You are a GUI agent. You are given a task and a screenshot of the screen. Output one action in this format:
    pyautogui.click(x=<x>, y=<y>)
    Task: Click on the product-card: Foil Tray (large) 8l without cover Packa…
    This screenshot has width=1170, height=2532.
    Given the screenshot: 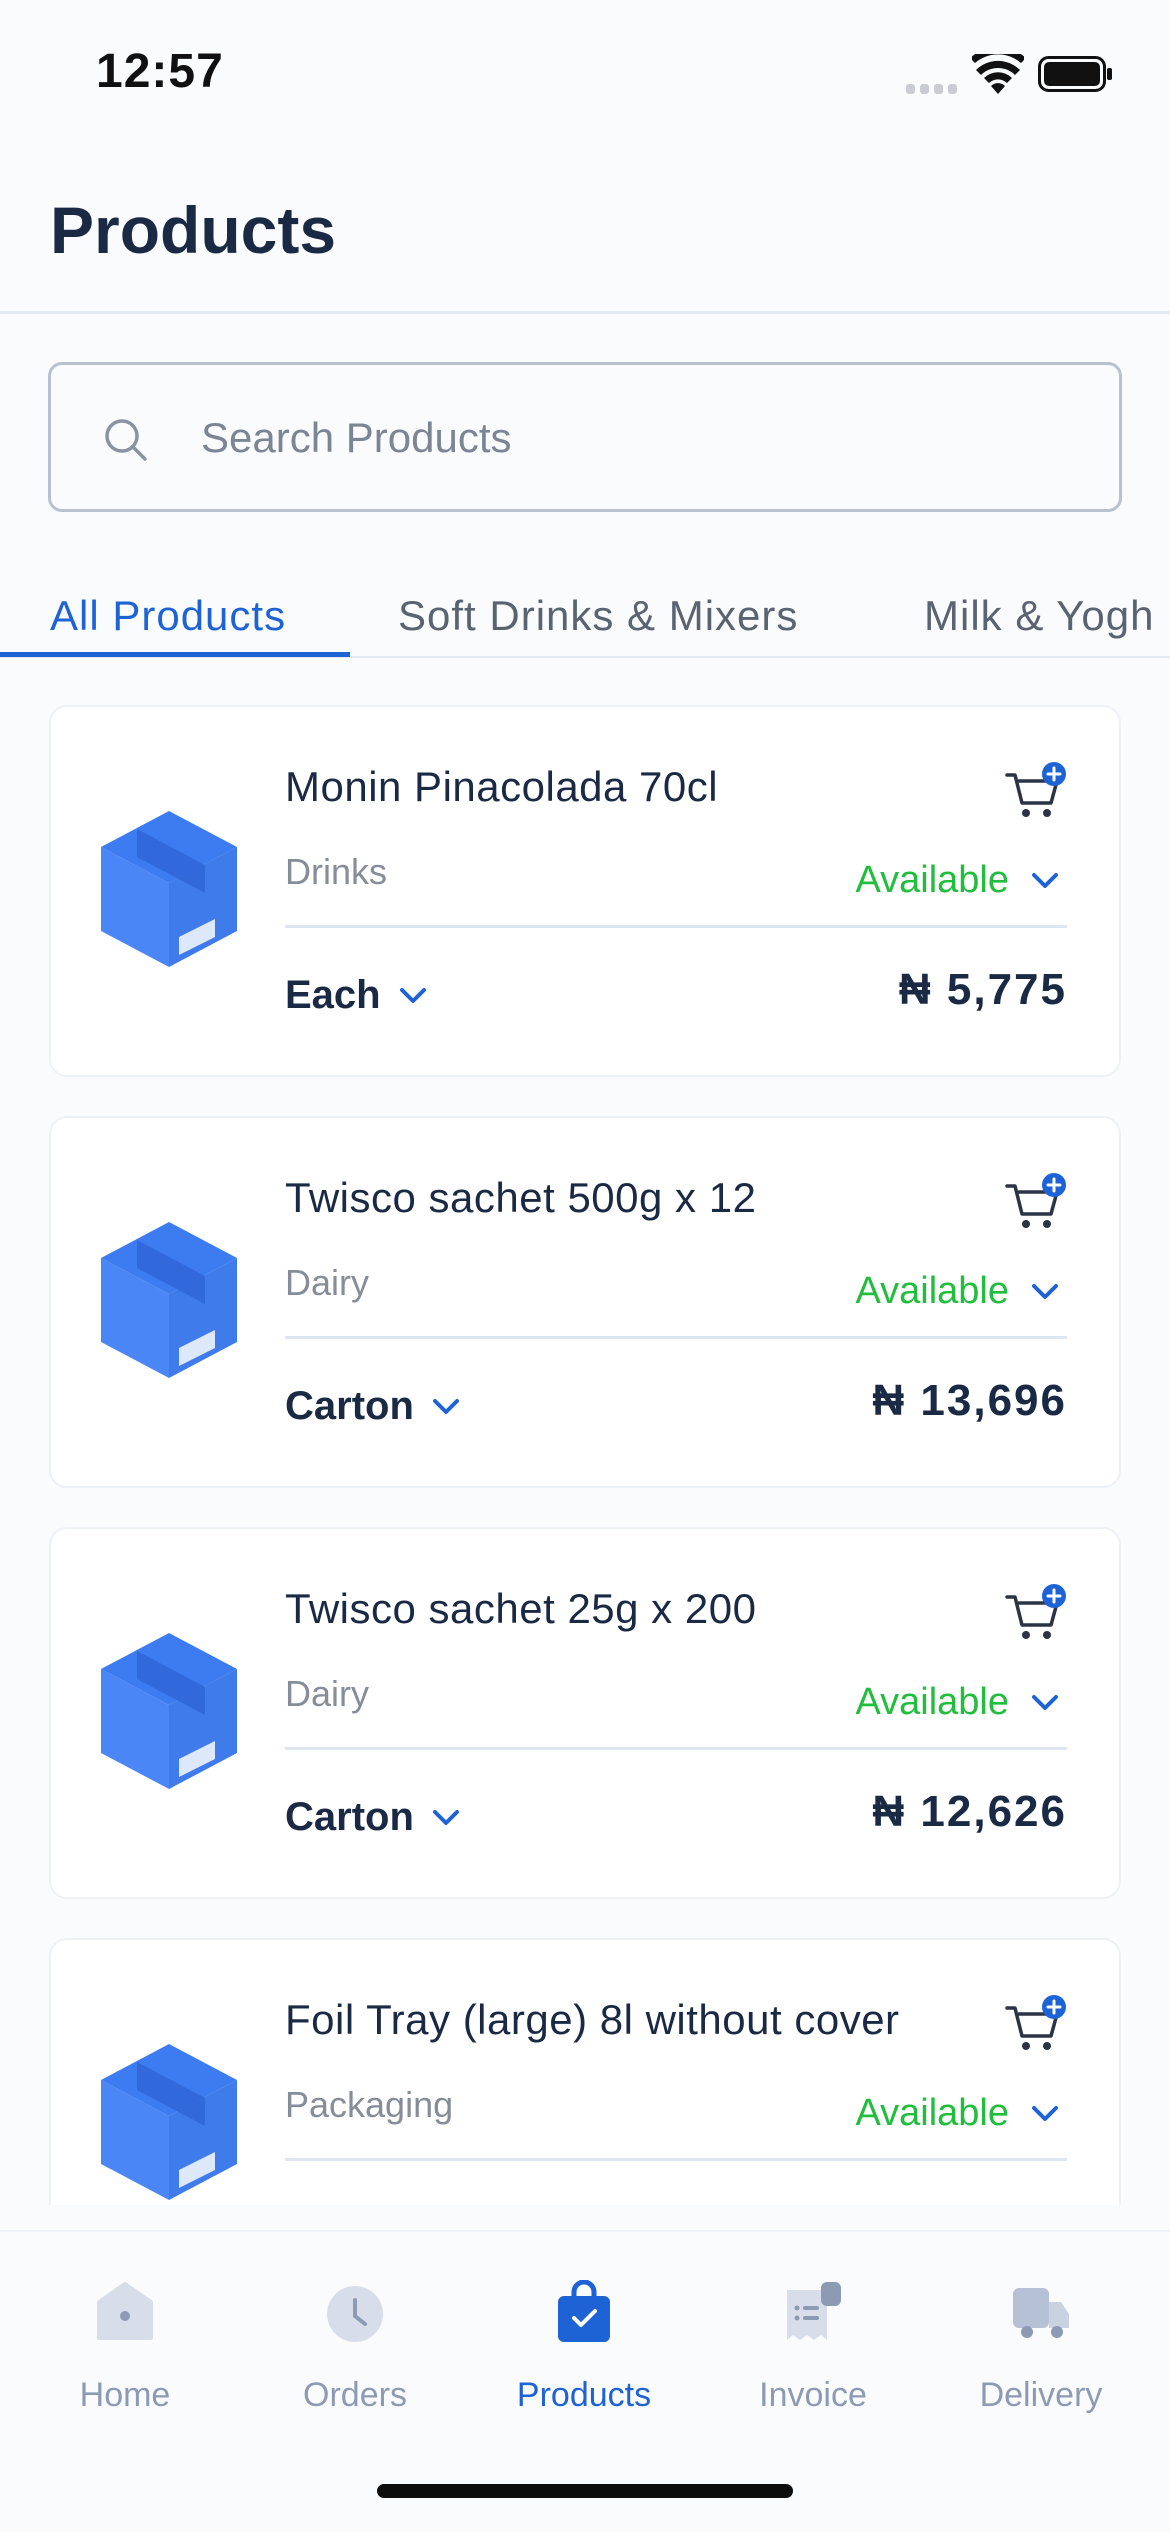 What is the action you would take?
    pyautogui.click(x=585, y=2071)
    